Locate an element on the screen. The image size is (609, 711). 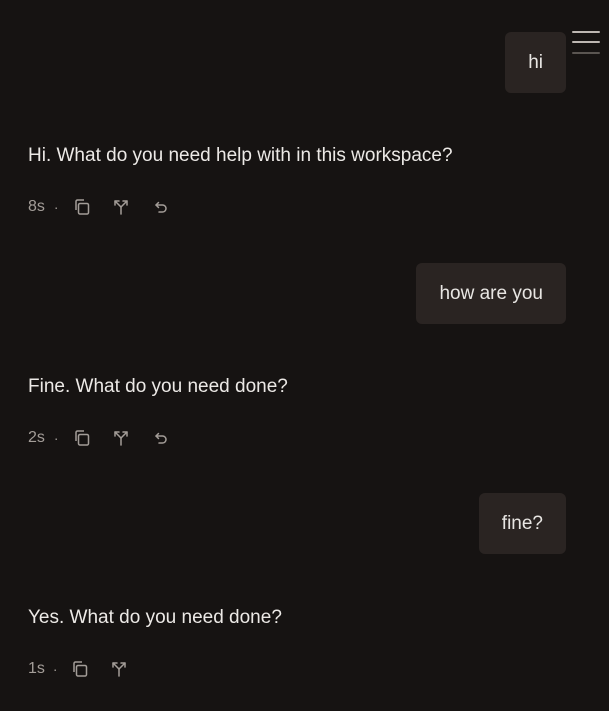
message-actions: 2s · is located at coordinates (108, 438).